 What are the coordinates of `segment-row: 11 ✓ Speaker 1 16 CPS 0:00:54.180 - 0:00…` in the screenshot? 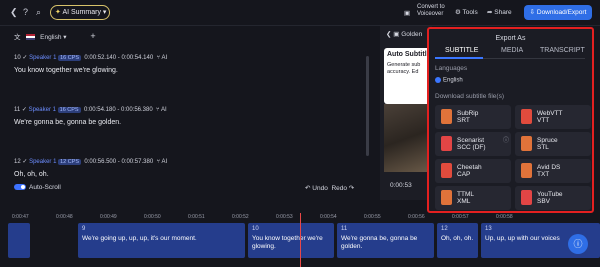 It's located at (191, 116).